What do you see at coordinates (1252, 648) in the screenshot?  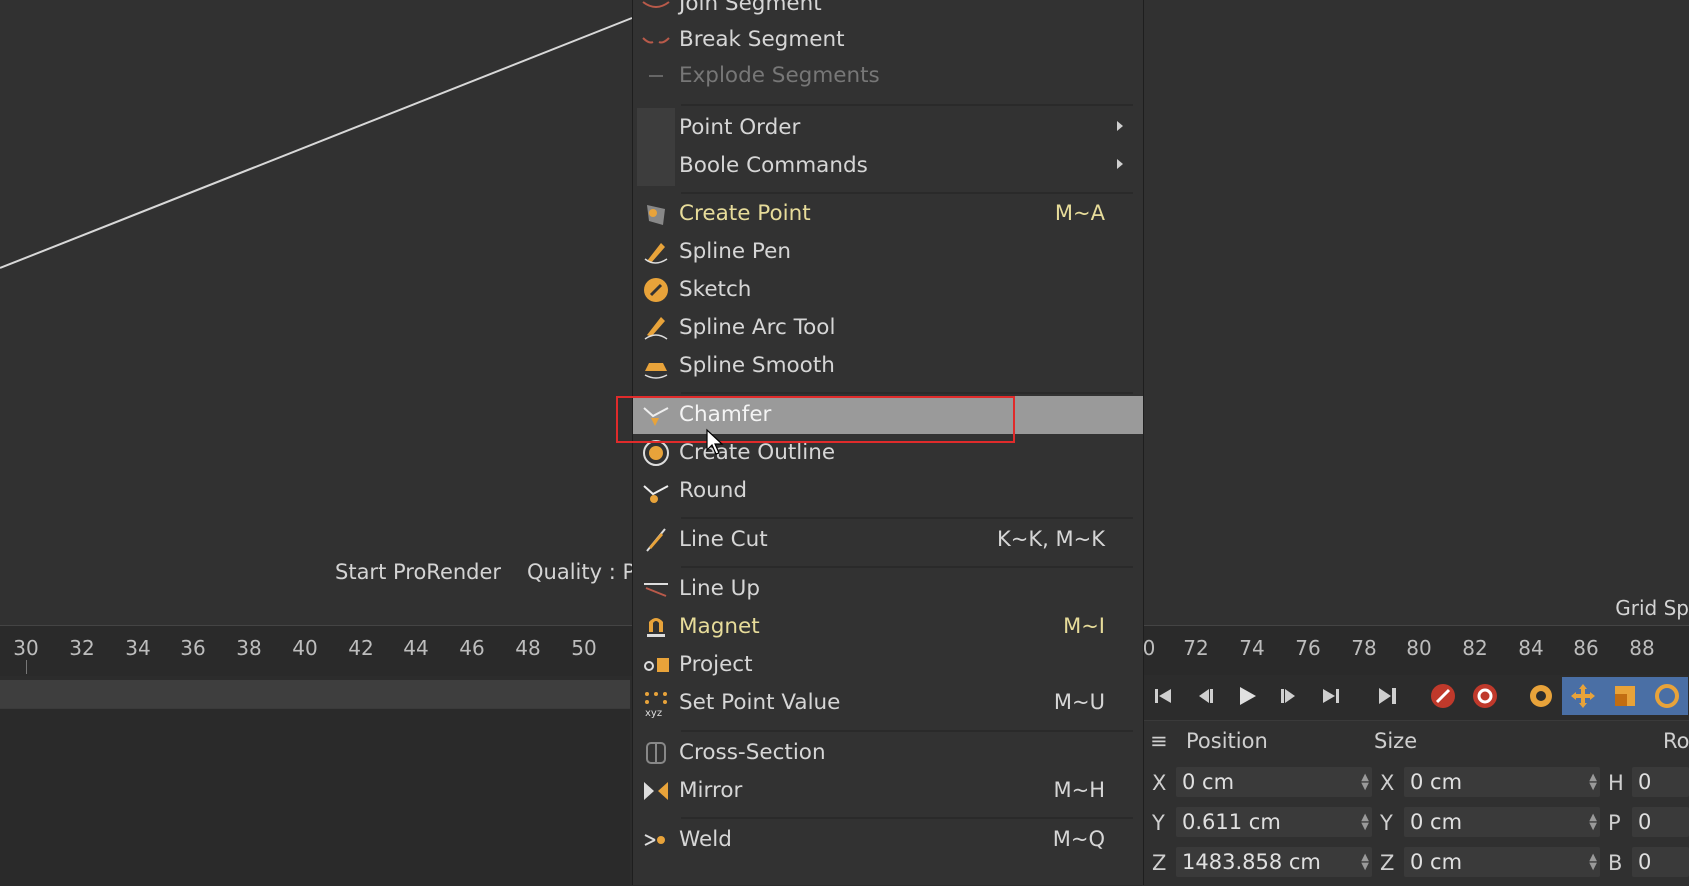 I see `tick-label: 74` at bounding box center [1252, 648].